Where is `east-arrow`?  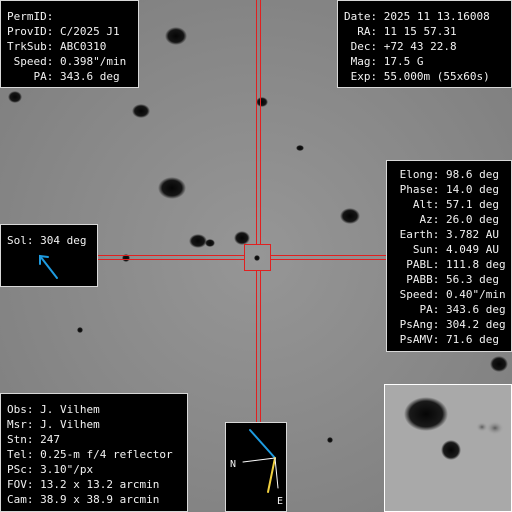 east-arrow is located at coordinates (271, 475).